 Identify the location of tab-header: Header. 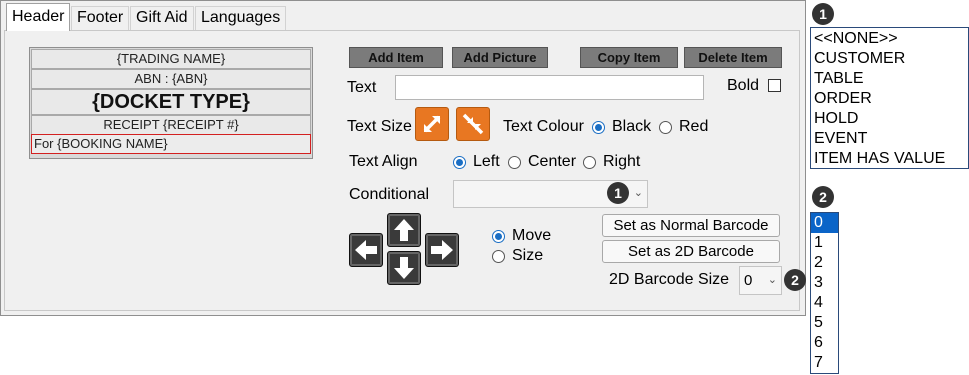
(38, 17).